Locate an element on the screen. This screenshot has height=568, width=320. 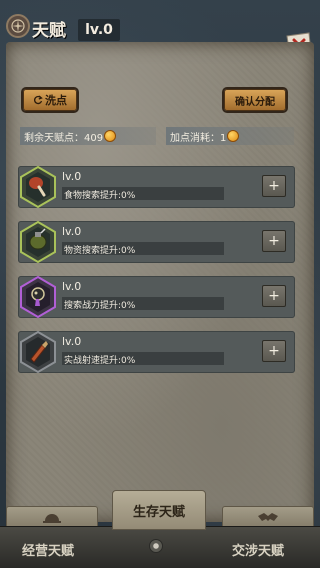
tab-survival-label: 生存天赋 is located at coordinates (158, 512).